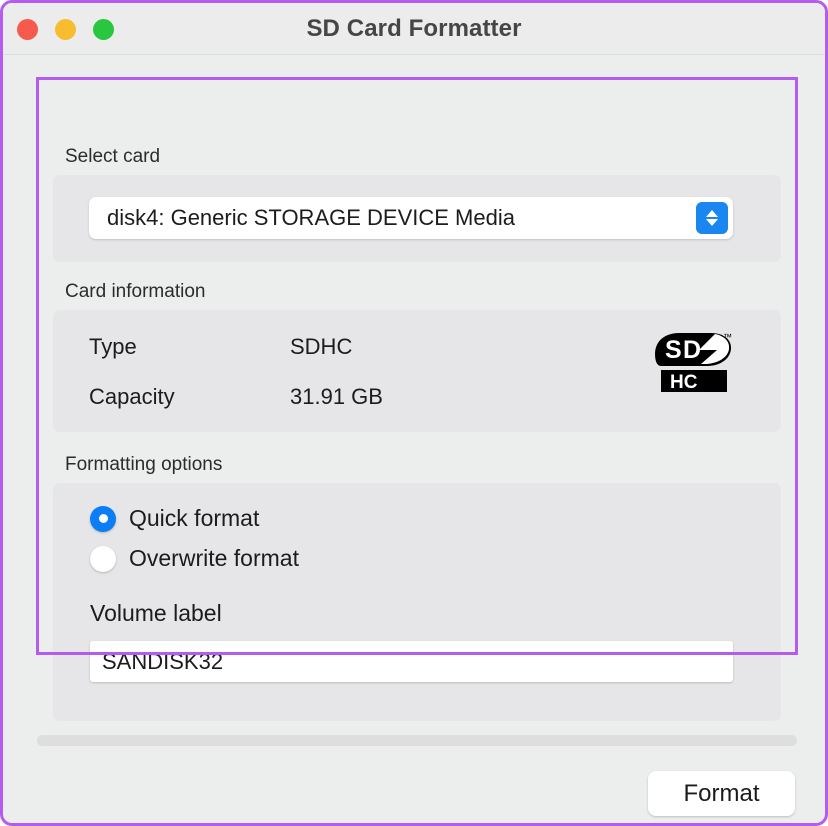 This screenshot has width=828, height=826. Describe the element at coordinates (311, 217) in the screenshot. I see `card-select-value: disk4: Generic STORAGE DEVICE Media` at that location.